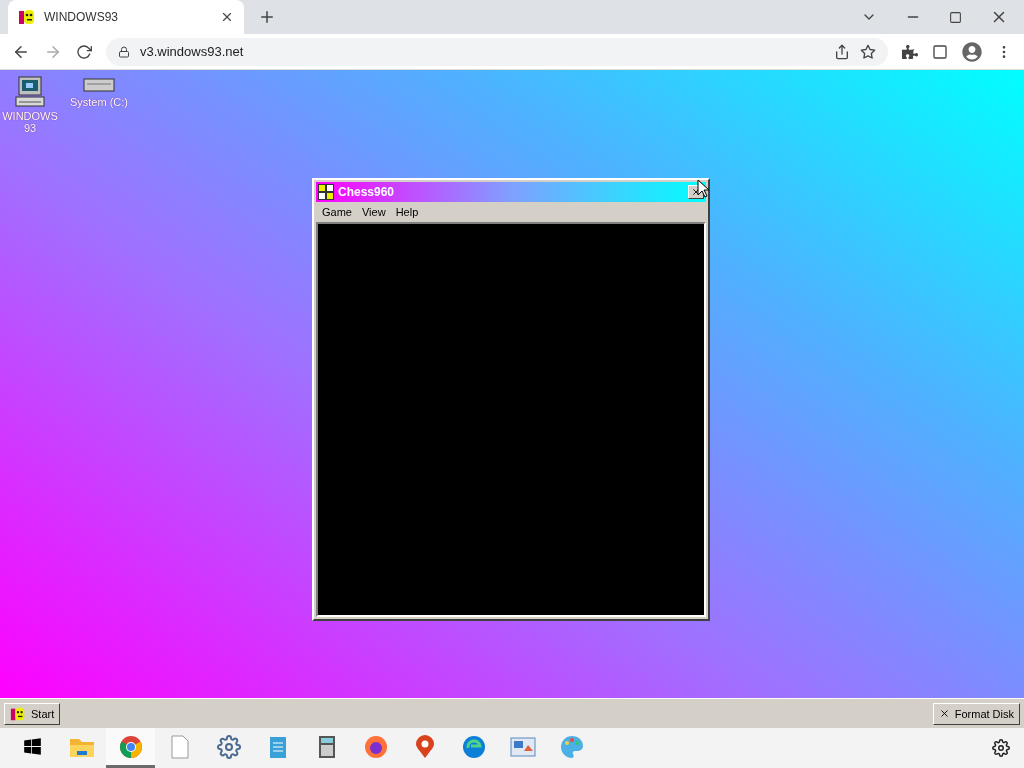 This screenshot has height=768, width=1024. What do you see at coordinates (267, 17) in the screenshot?
I see `new-tab-icon` at bounding box center [267, 17].